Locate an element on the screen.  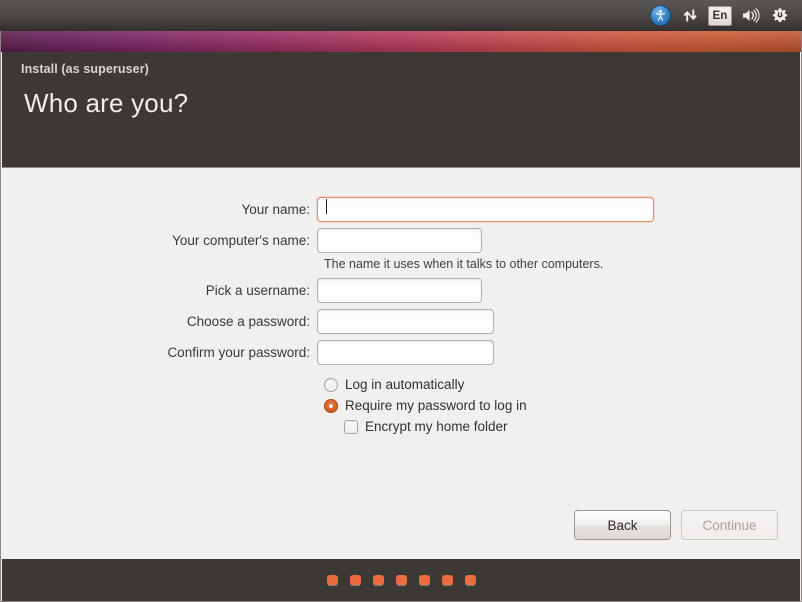
label-encrypt-home-folder: Encrypt my home folder is located at coordinates (436, 426).